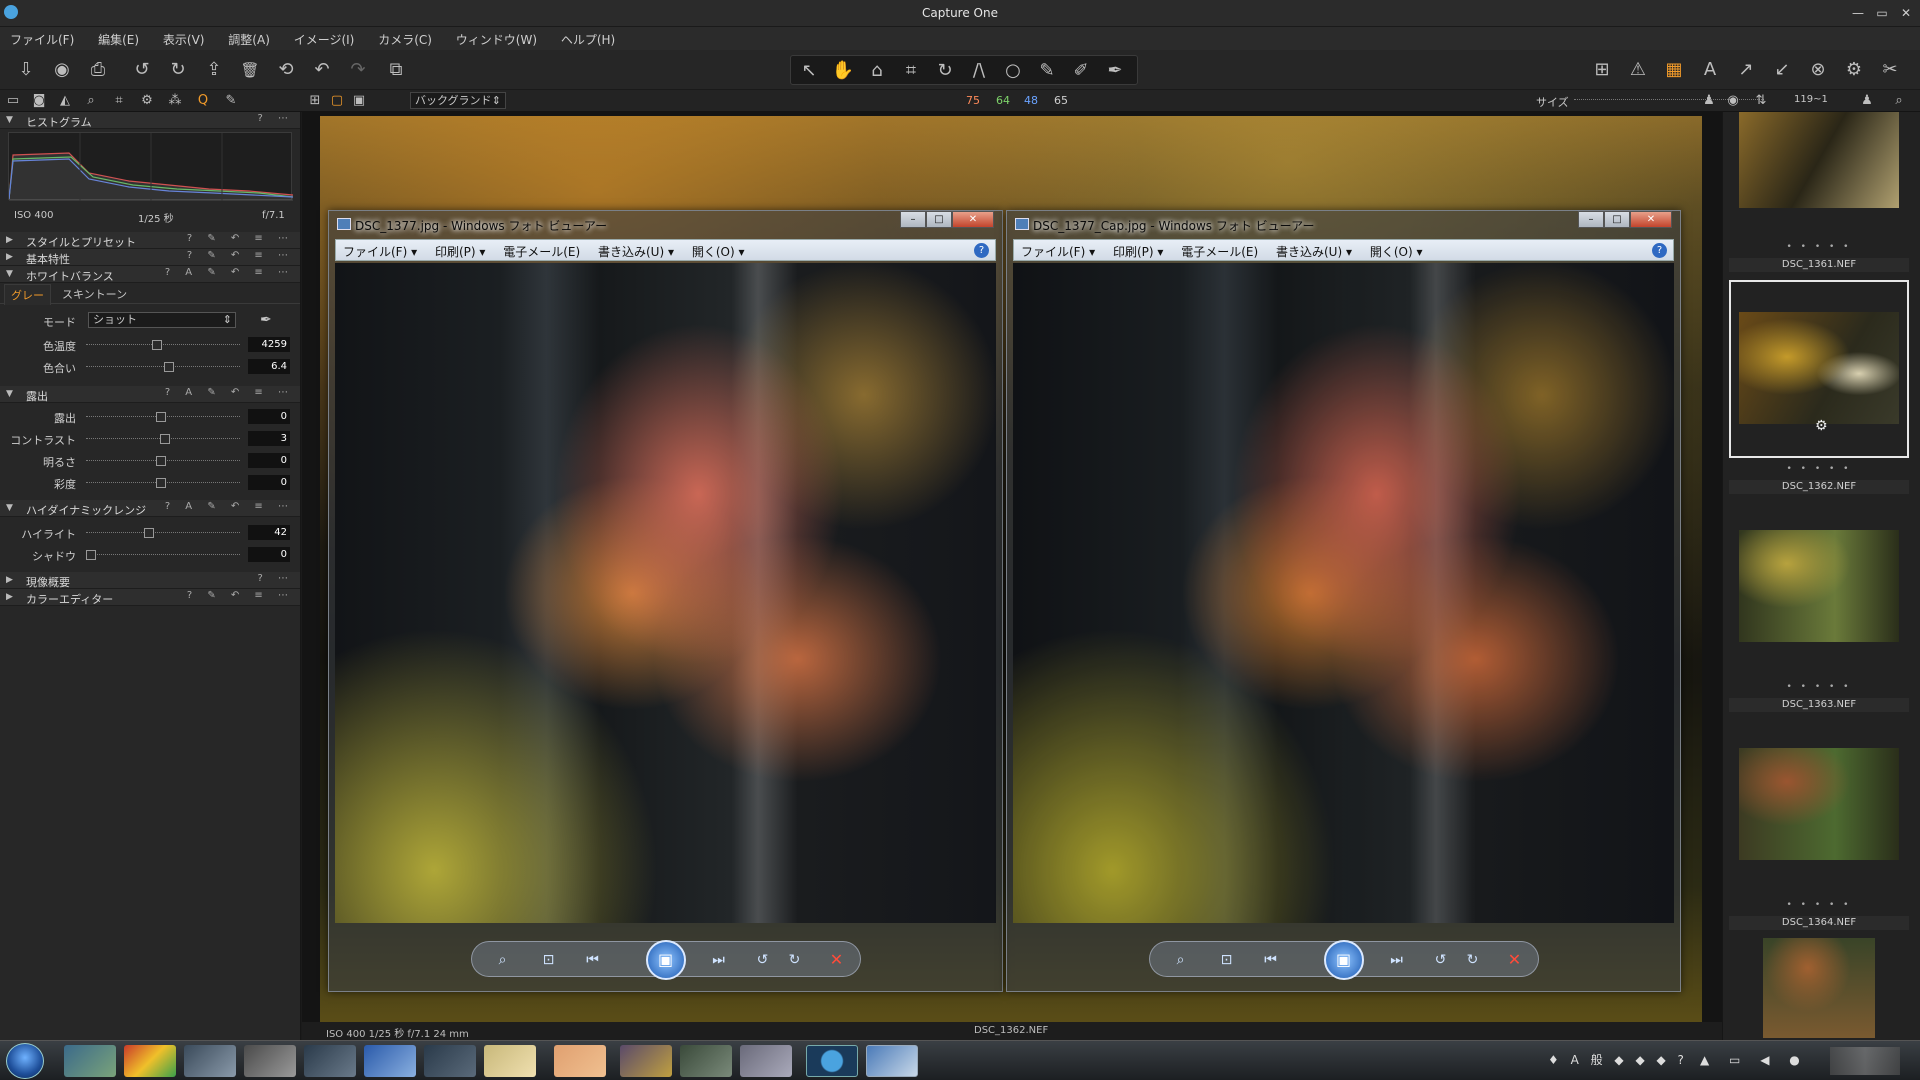 The height and width of the screenshot is (1080, 1920). Describe the element at coordinates (979, 71) in the screenshot. I see `keystone-icon: /\` at that location.